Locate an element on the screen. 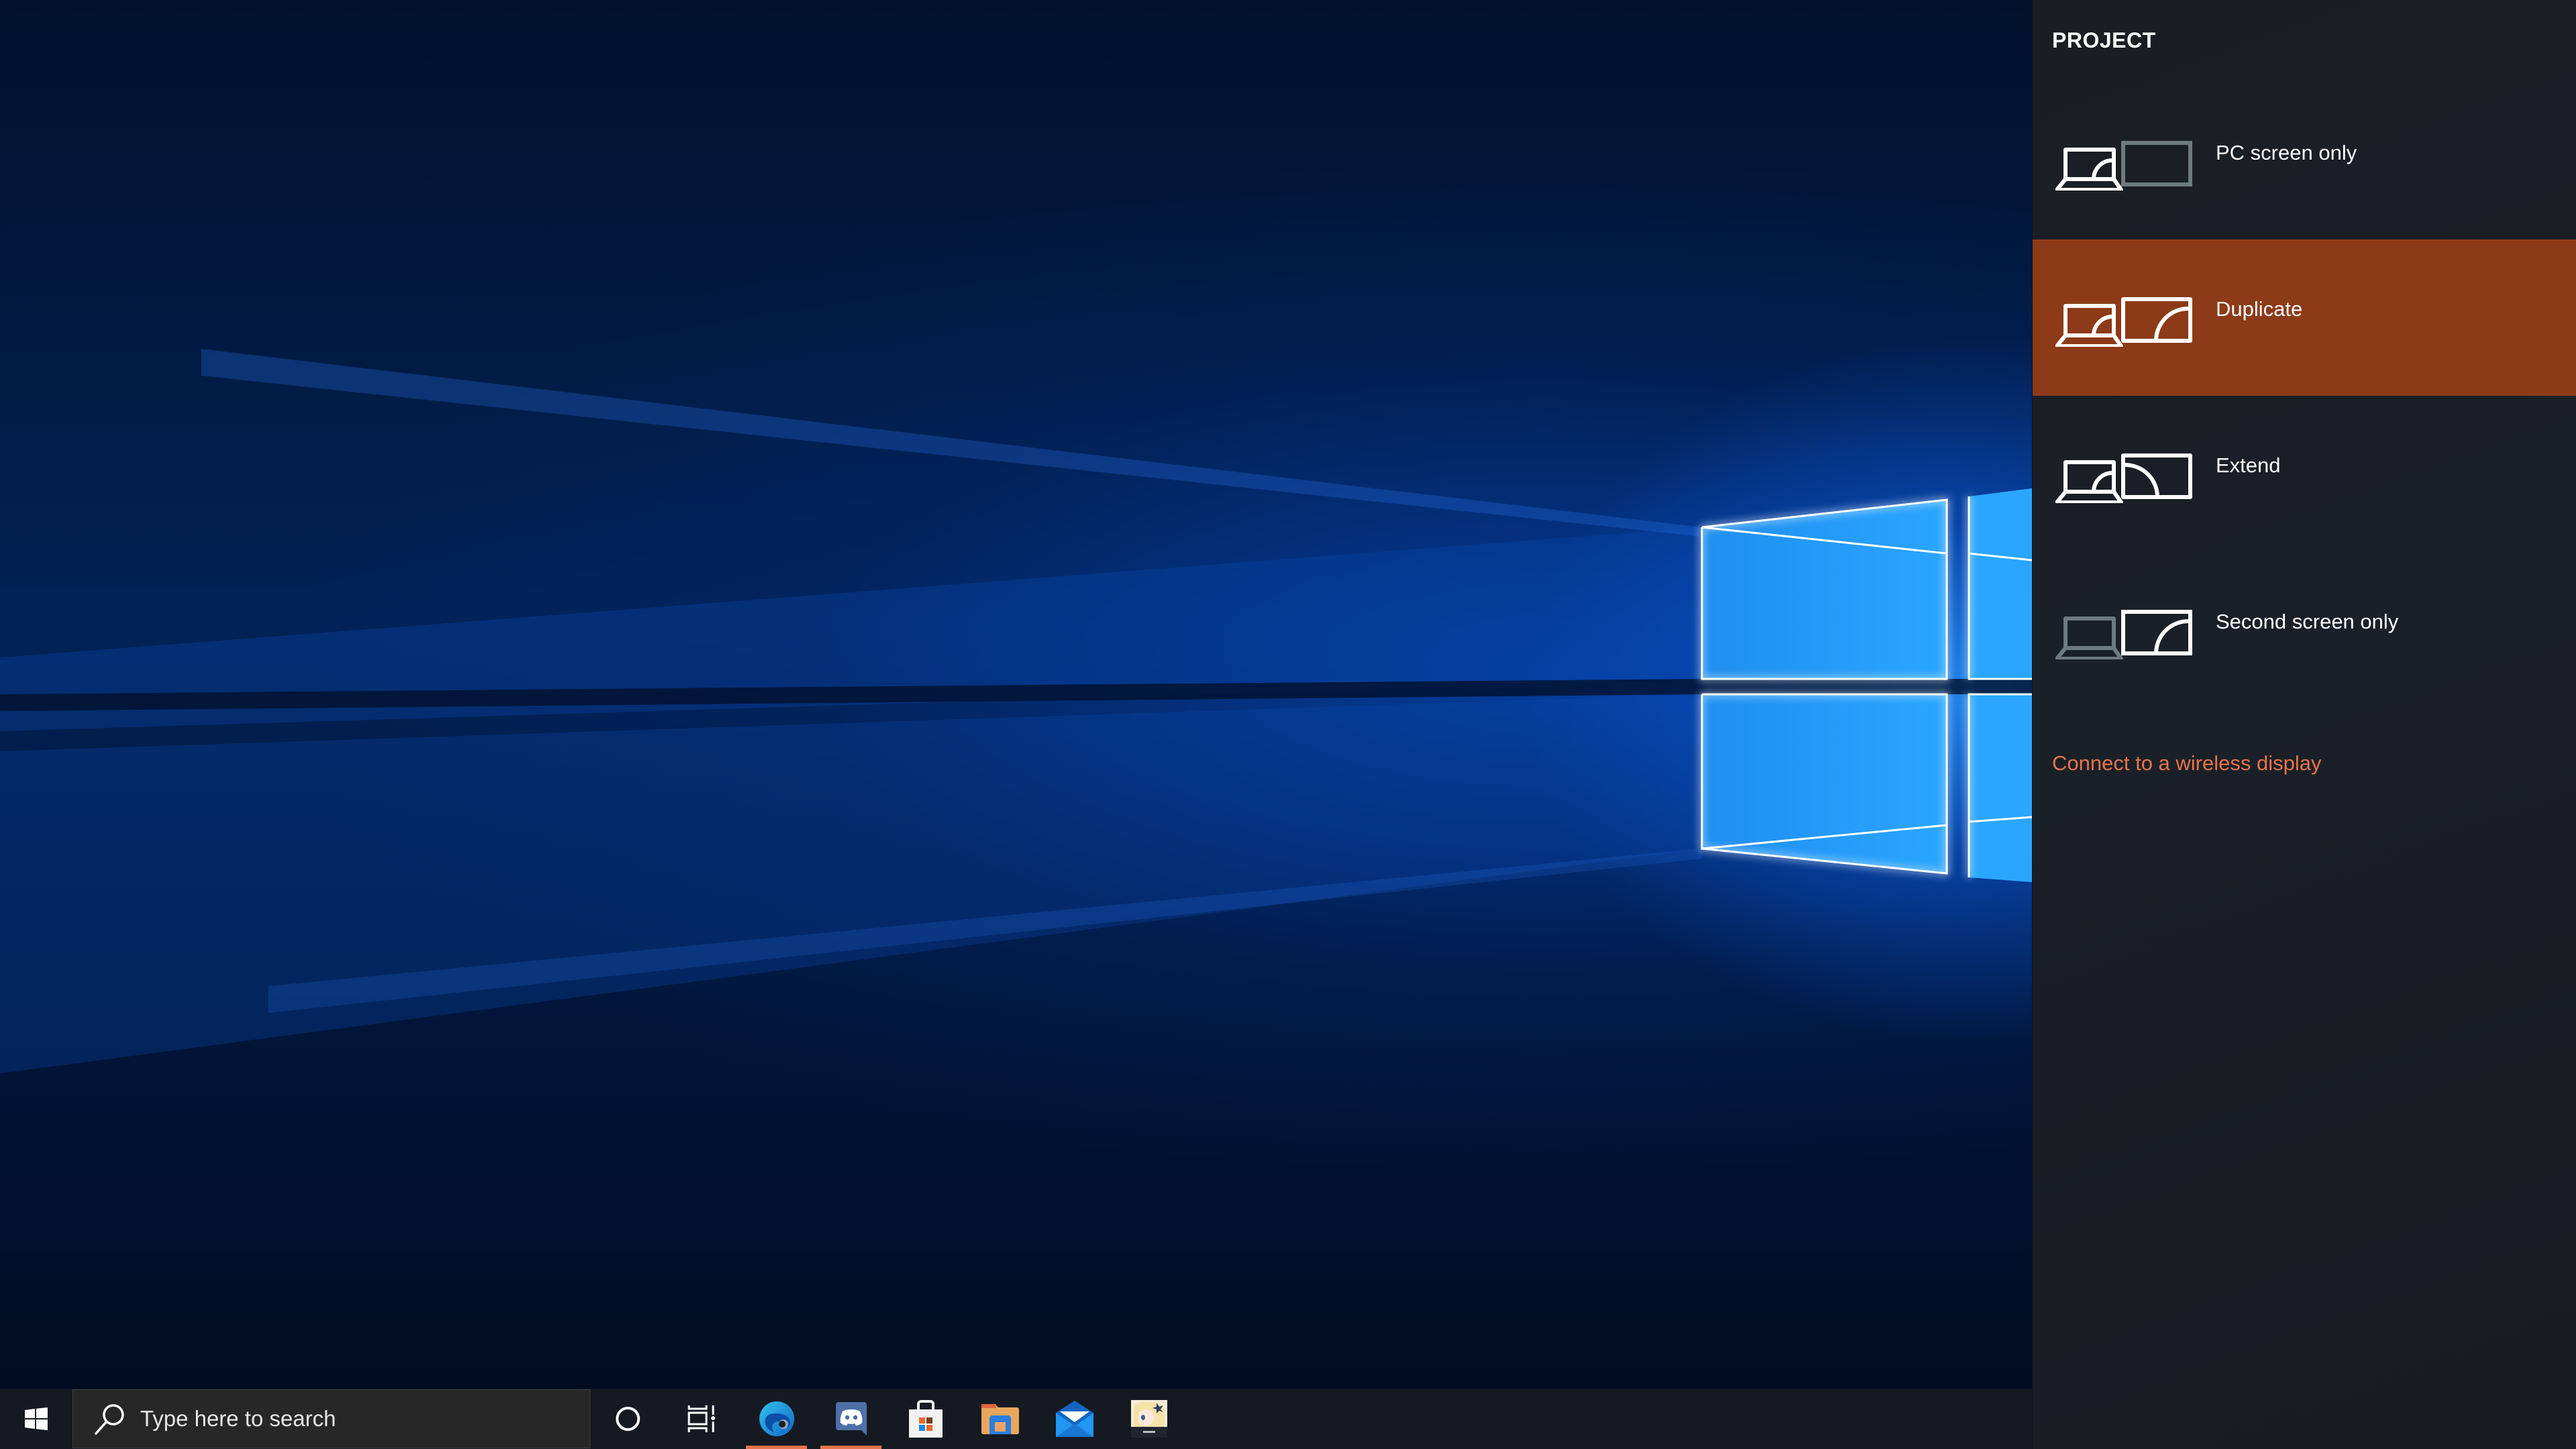  task-view-button is located at coordinates (702, 1419).